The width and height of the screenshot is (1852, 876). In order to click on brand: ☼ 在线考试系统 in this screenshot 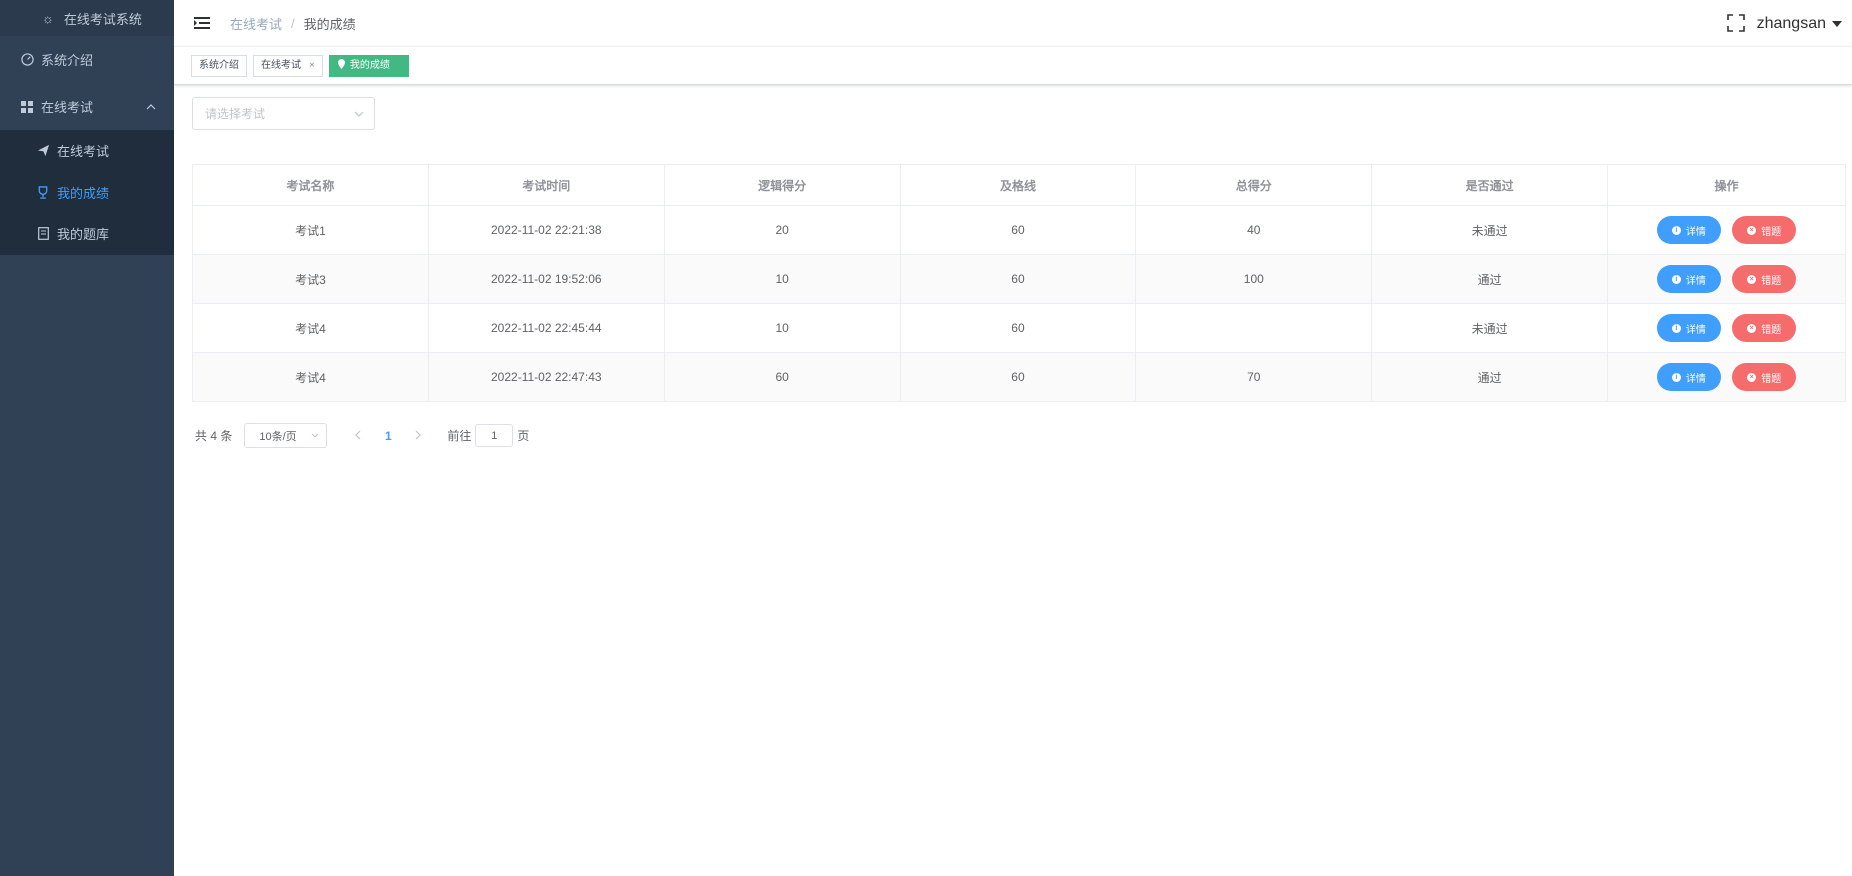, I will do `click(87, 18)`.